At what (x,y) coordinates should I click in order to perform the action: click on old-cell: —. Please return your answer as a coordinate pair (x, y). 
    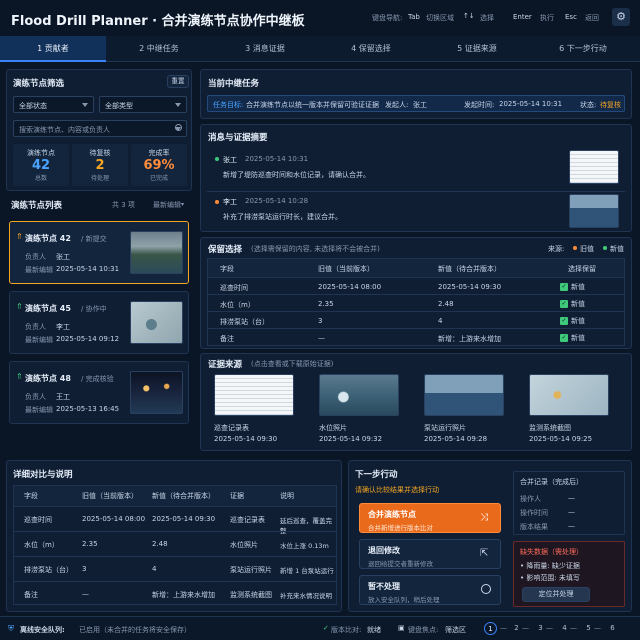
    Looking at the image, I should click on (321, 338).